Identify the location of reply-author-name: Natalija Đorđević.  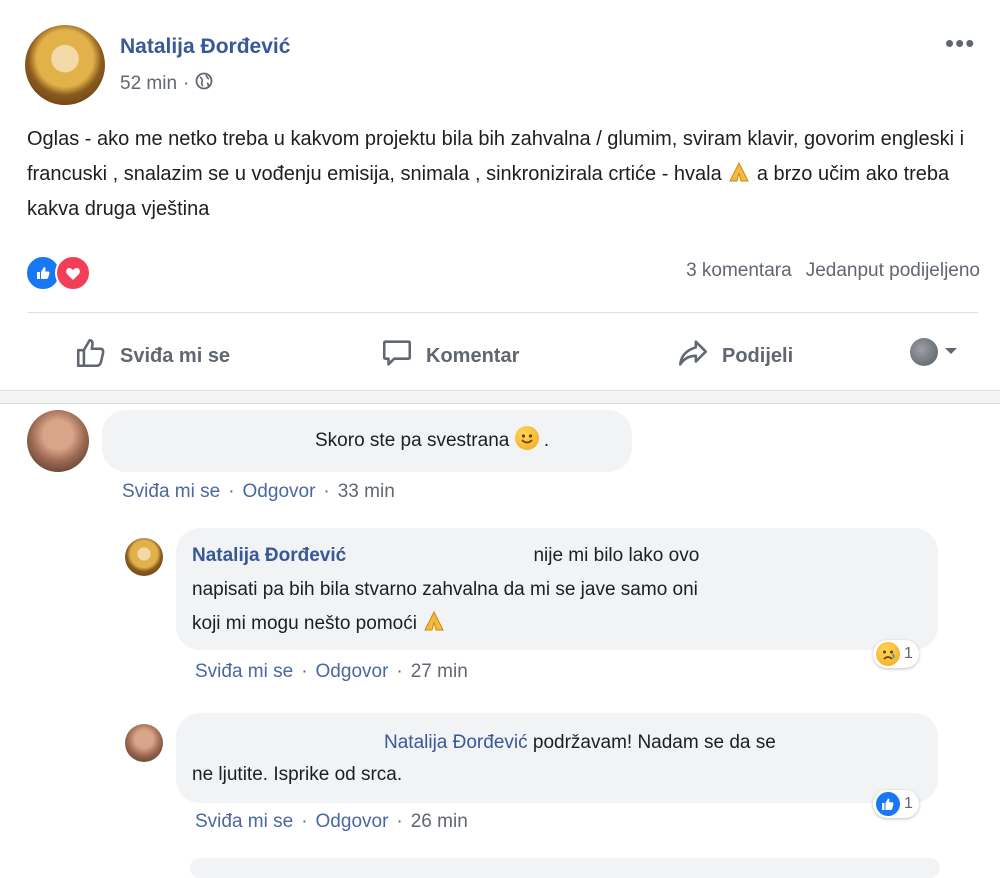
(269, 555).